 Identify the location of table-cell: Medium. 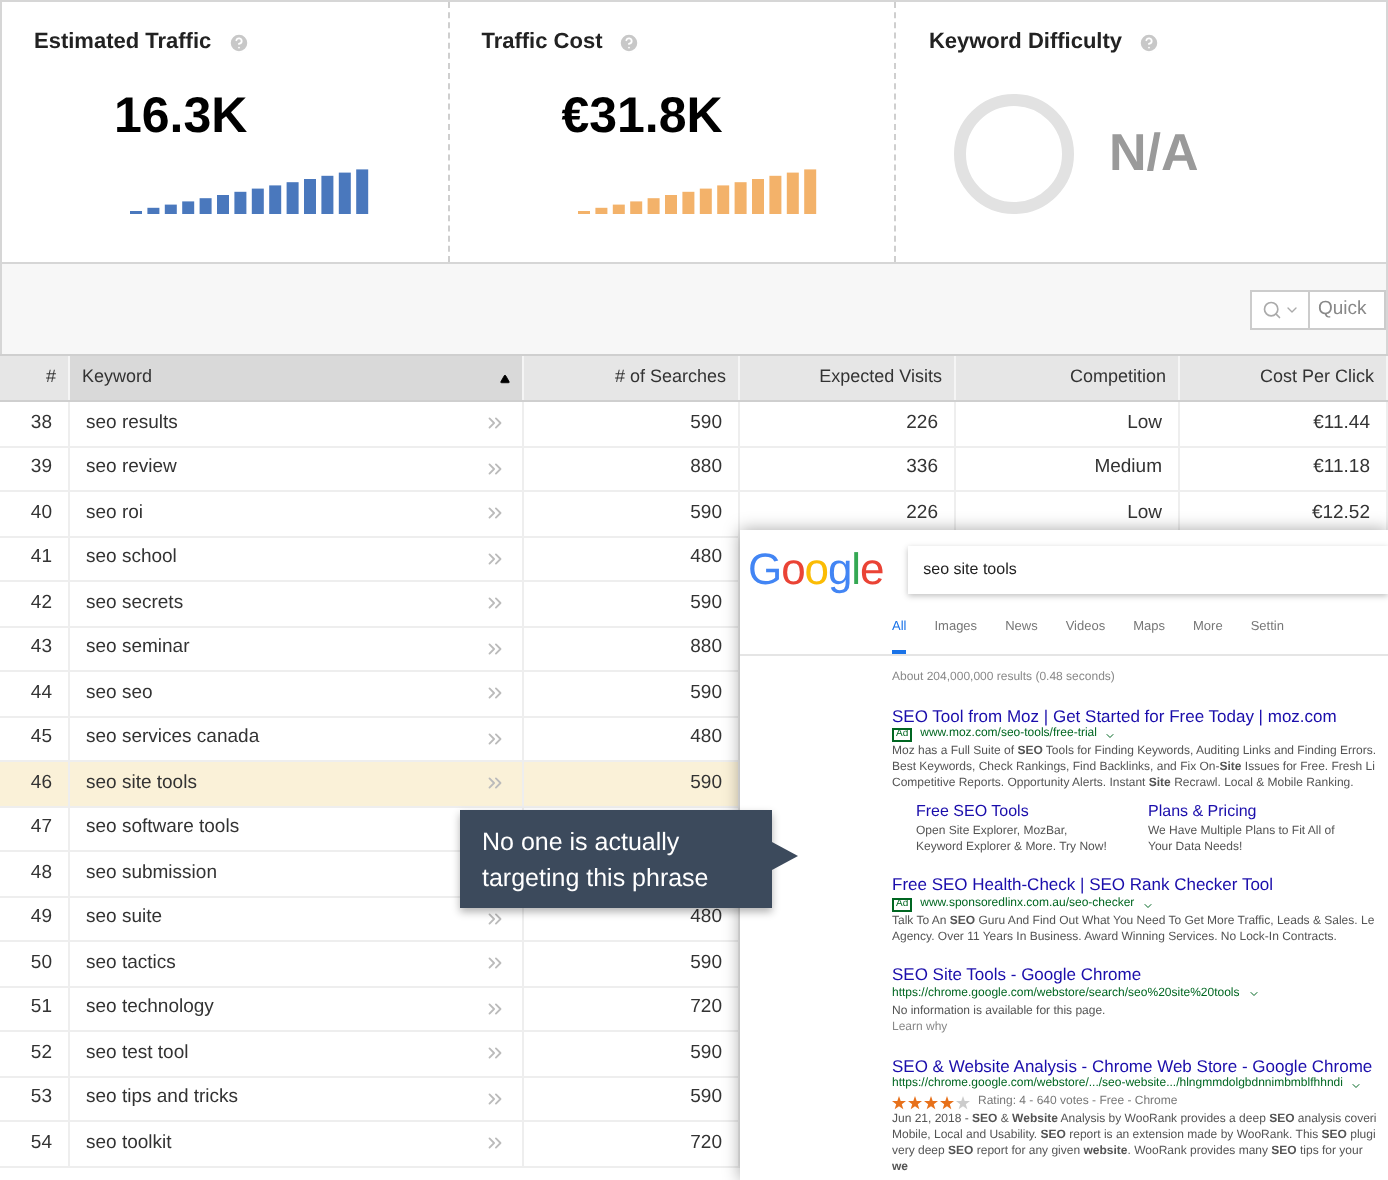
(1128, 468).